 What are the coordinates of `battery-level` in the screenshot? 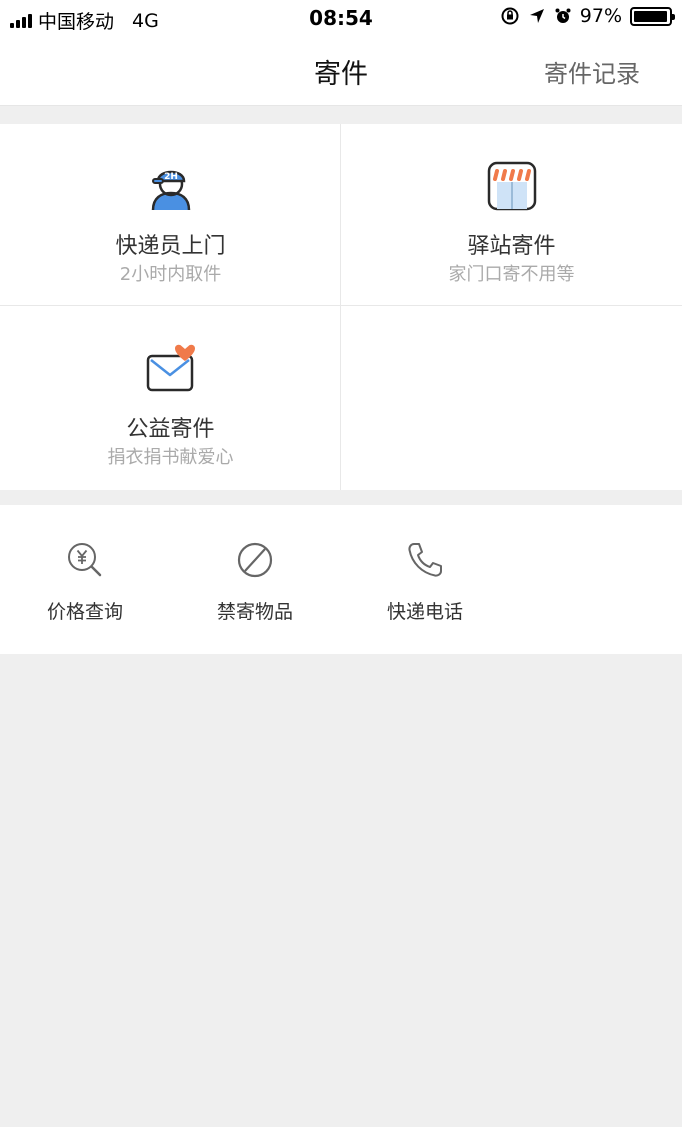 It's located at (650, 16).